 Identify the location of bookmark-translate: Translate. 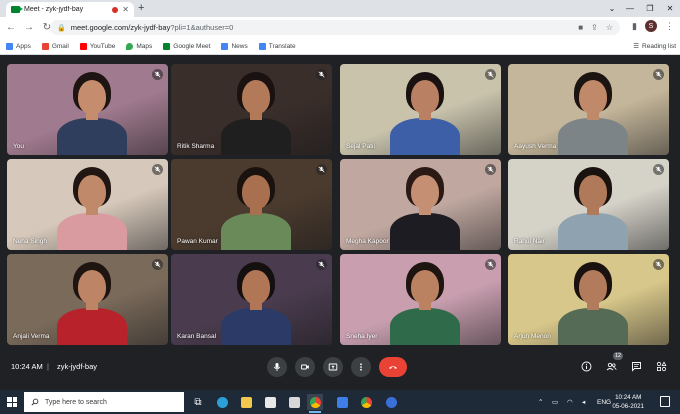
(277, 46).